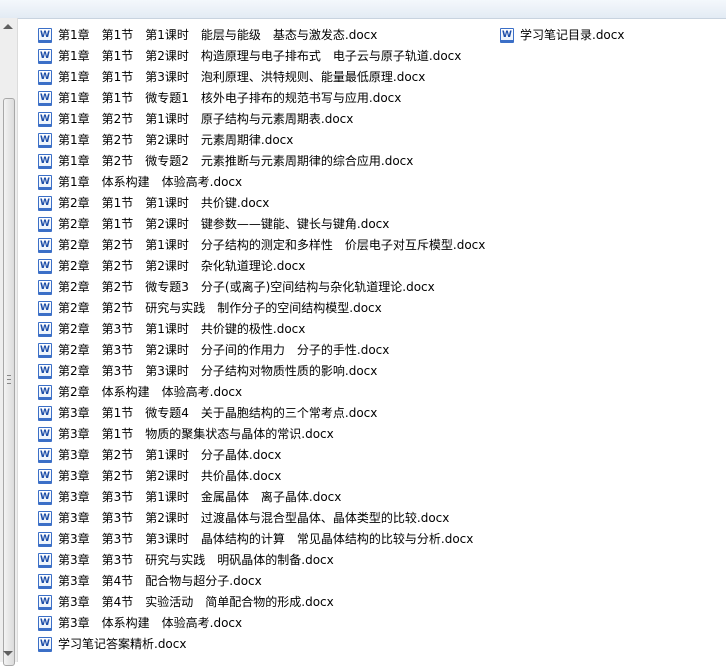 The width and height of the screenshot is (726, 666). I want to click on file-name: 第3章 第3节 第3课时 晶体结构的计算 常见晶体结构的比较与分析.docx, so click(266, 539).